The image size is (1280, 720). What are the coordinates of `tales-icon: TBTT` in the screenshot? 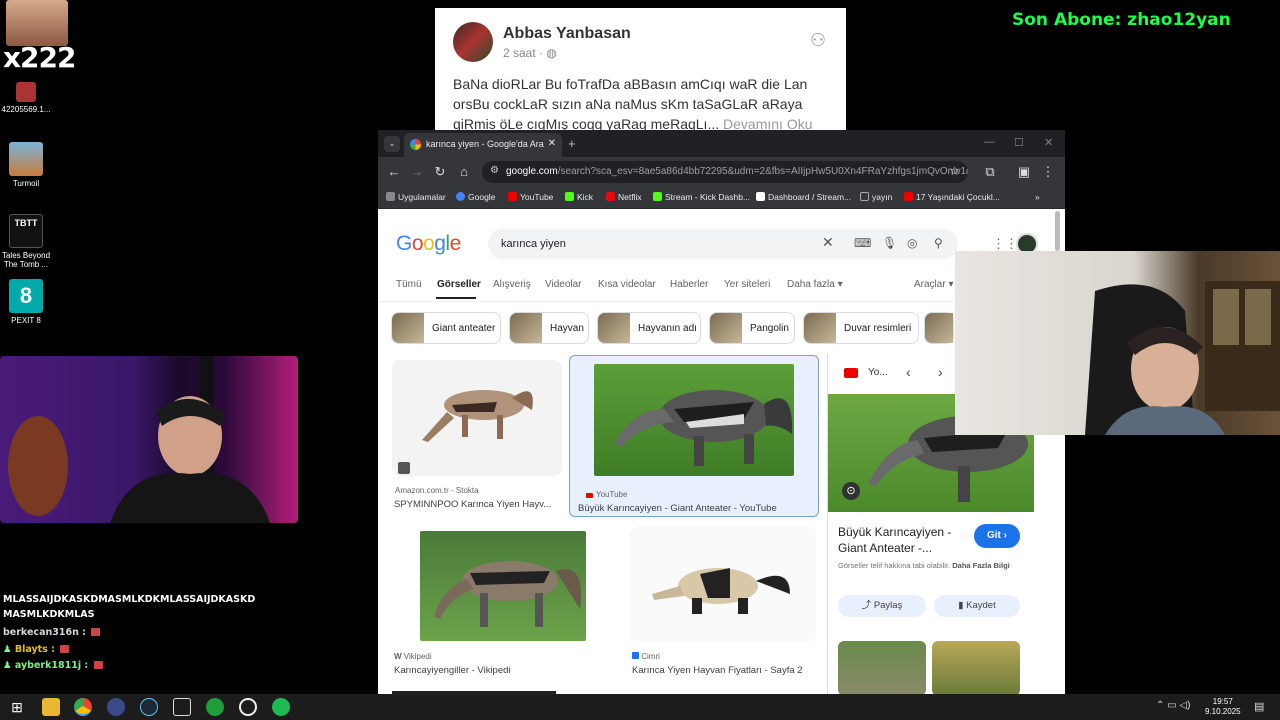 It's located at (26, 231).